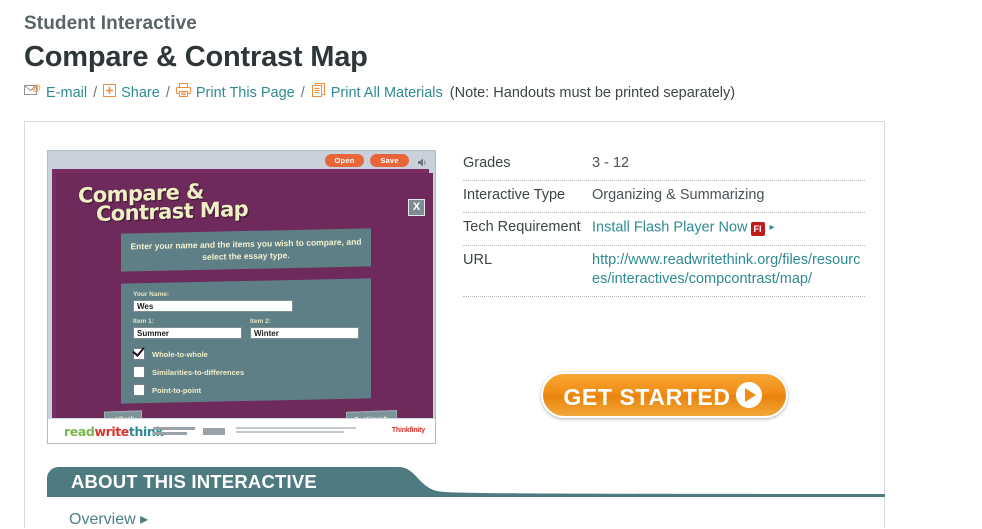 The height and width of the screenshot is (529, 982). I want to click on play-arrow-icon, so click(748, 395).